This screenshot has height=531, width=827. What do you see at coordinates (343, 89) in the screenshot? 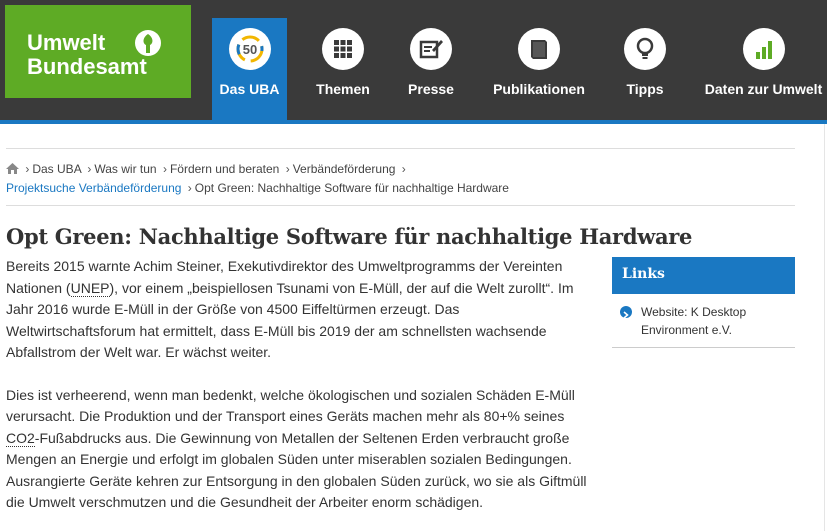
I see `nav-label: Themen` at bounding box center [343, 89].